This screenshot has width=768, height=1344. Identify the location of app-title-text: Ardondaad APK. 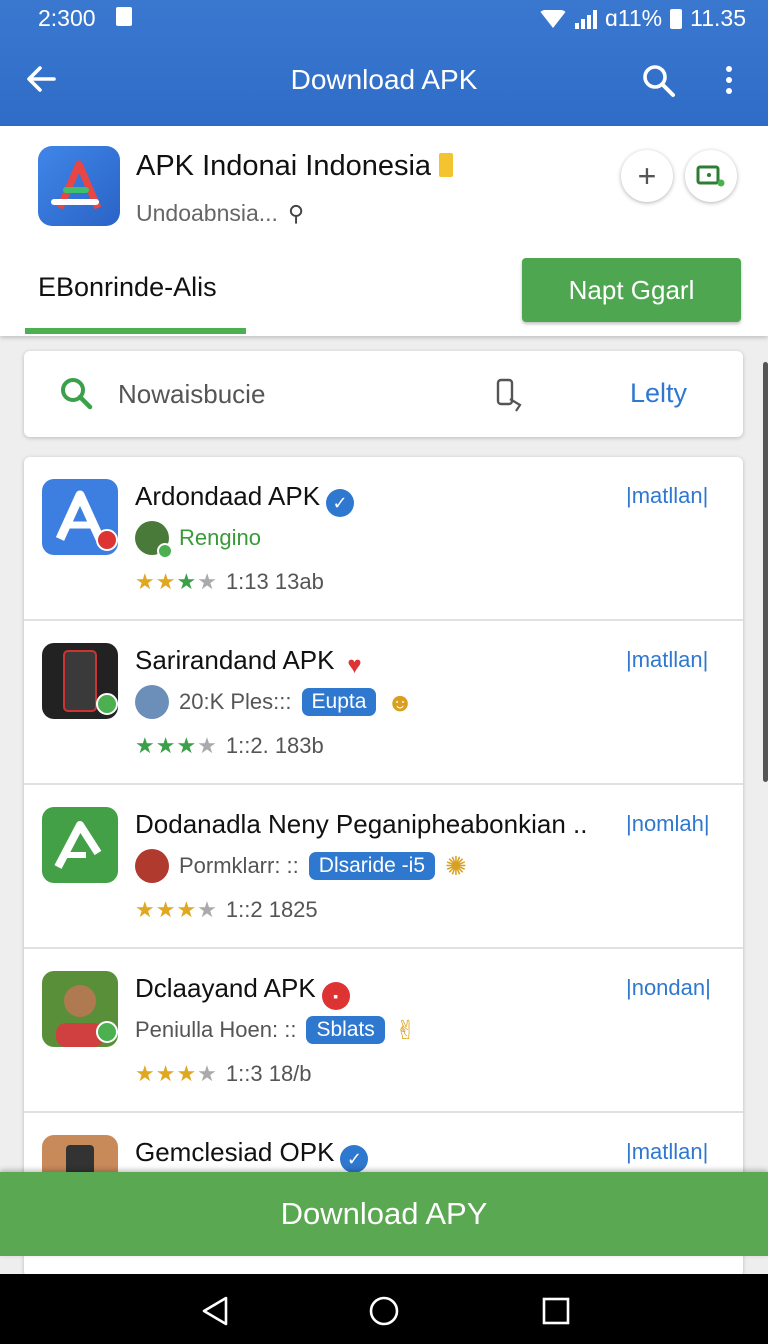
(228, 496).